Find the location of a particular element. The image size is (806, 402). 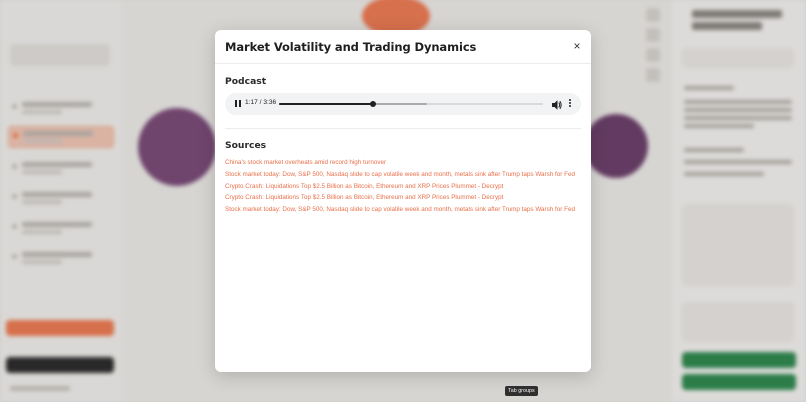

more-options-icon is located at coordinates (570, 104).